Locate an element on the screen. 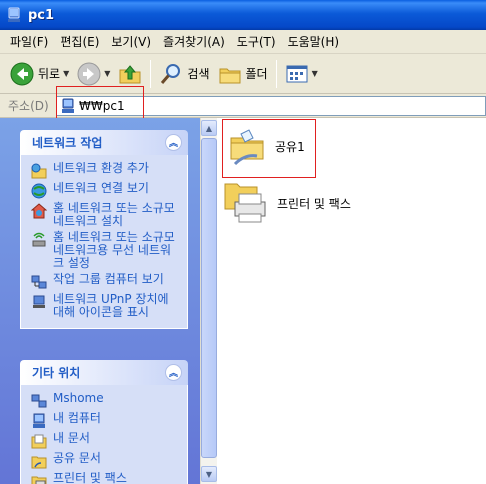  place-label: 내 컴퓨터 is located at coordinates (77, 418).